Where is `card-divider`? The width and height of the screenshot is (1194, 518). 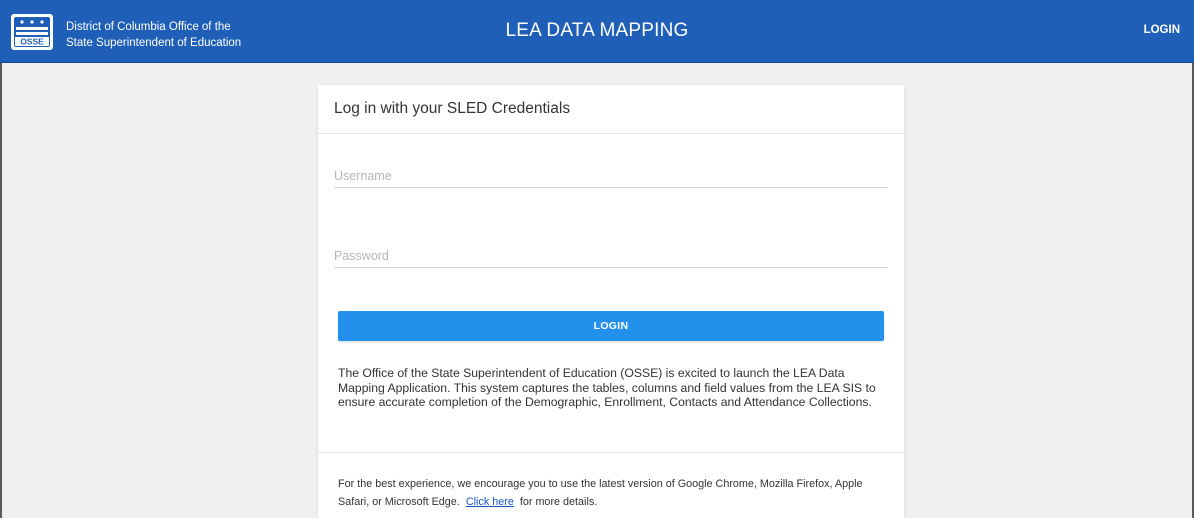
card-divider is located at coordinates (611, 133).